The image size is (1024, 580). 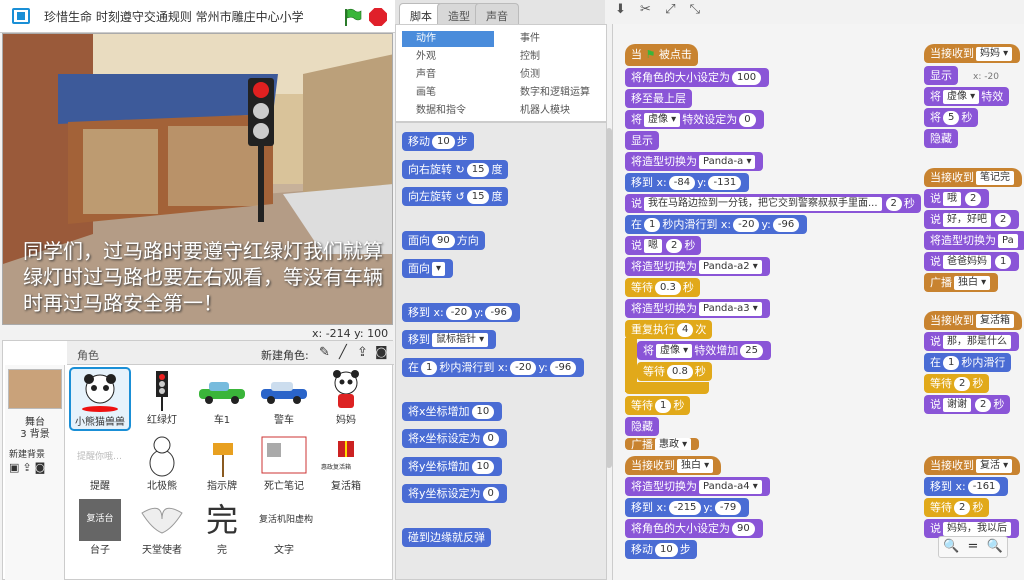 What do you see at coordinates (967, 220) in the screenshot?
I see `text-input: 好，好吧` at bounding box center [967, 220].